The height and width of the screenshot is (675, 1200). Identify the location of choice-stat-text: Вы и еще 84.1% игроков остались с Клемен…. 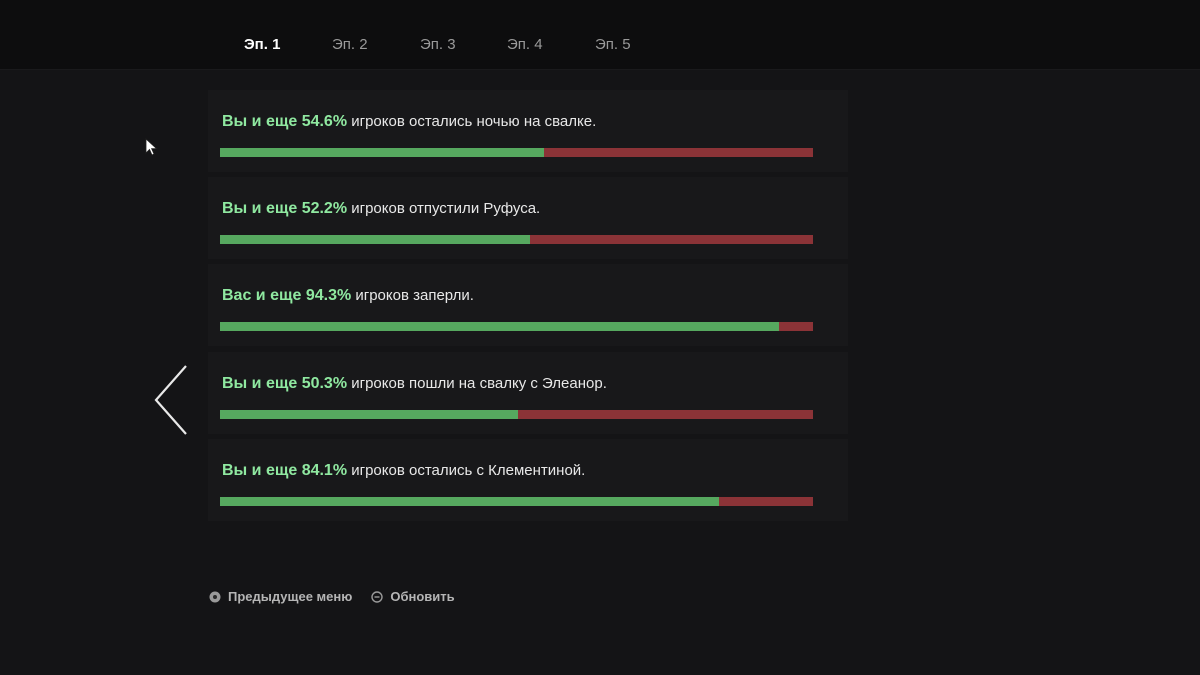
(403, 471).